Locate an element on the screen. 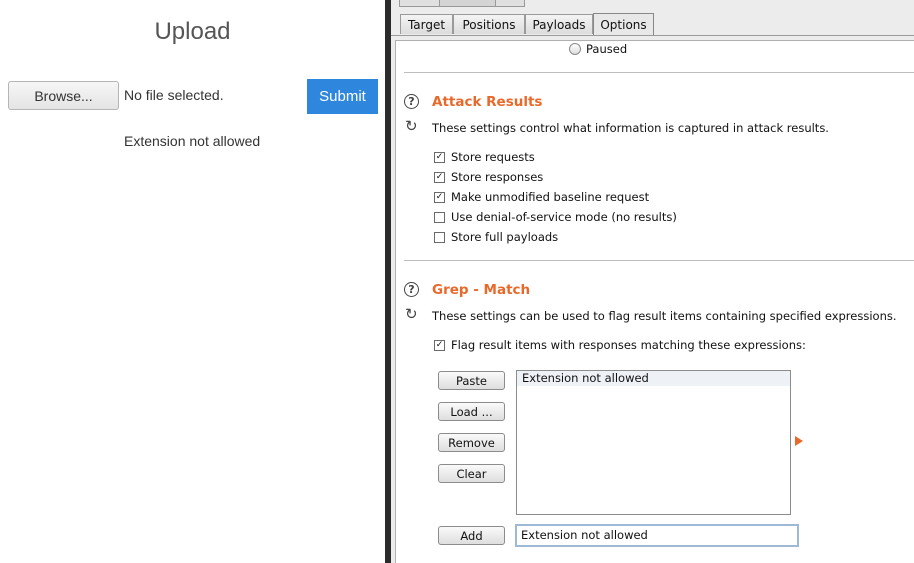 The height and width of the screenshot is (563, 914). tab-underline is located at coordinates (652, 35).